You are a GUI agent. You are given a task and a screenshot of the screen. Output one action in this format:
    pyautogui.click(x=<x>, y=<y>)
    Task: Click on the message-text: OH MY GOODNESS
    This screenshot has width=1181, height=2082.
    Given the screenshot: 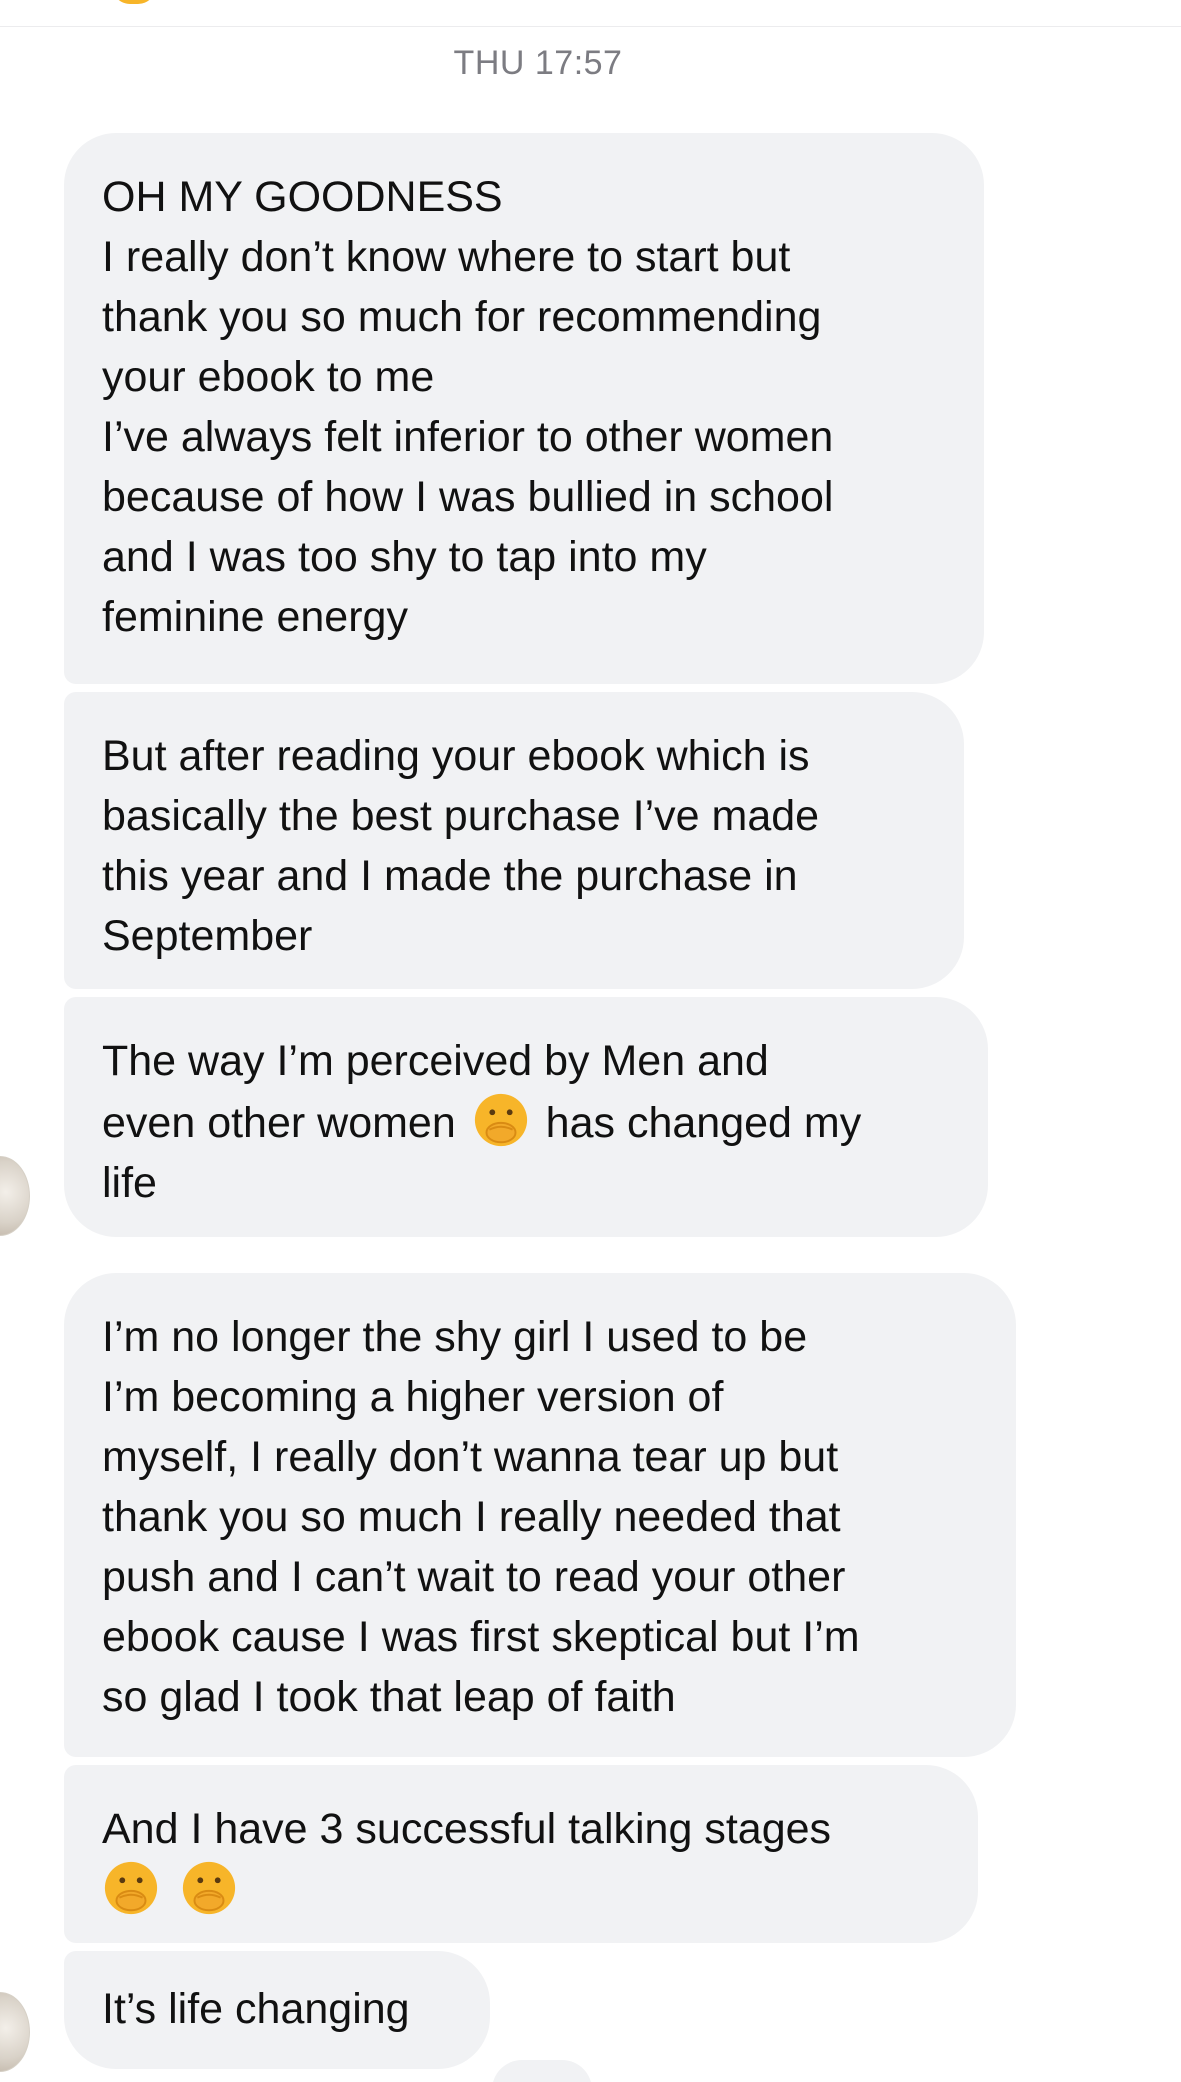 What is the action you would take?
    pyautogui.click(x=302, y=197)
    